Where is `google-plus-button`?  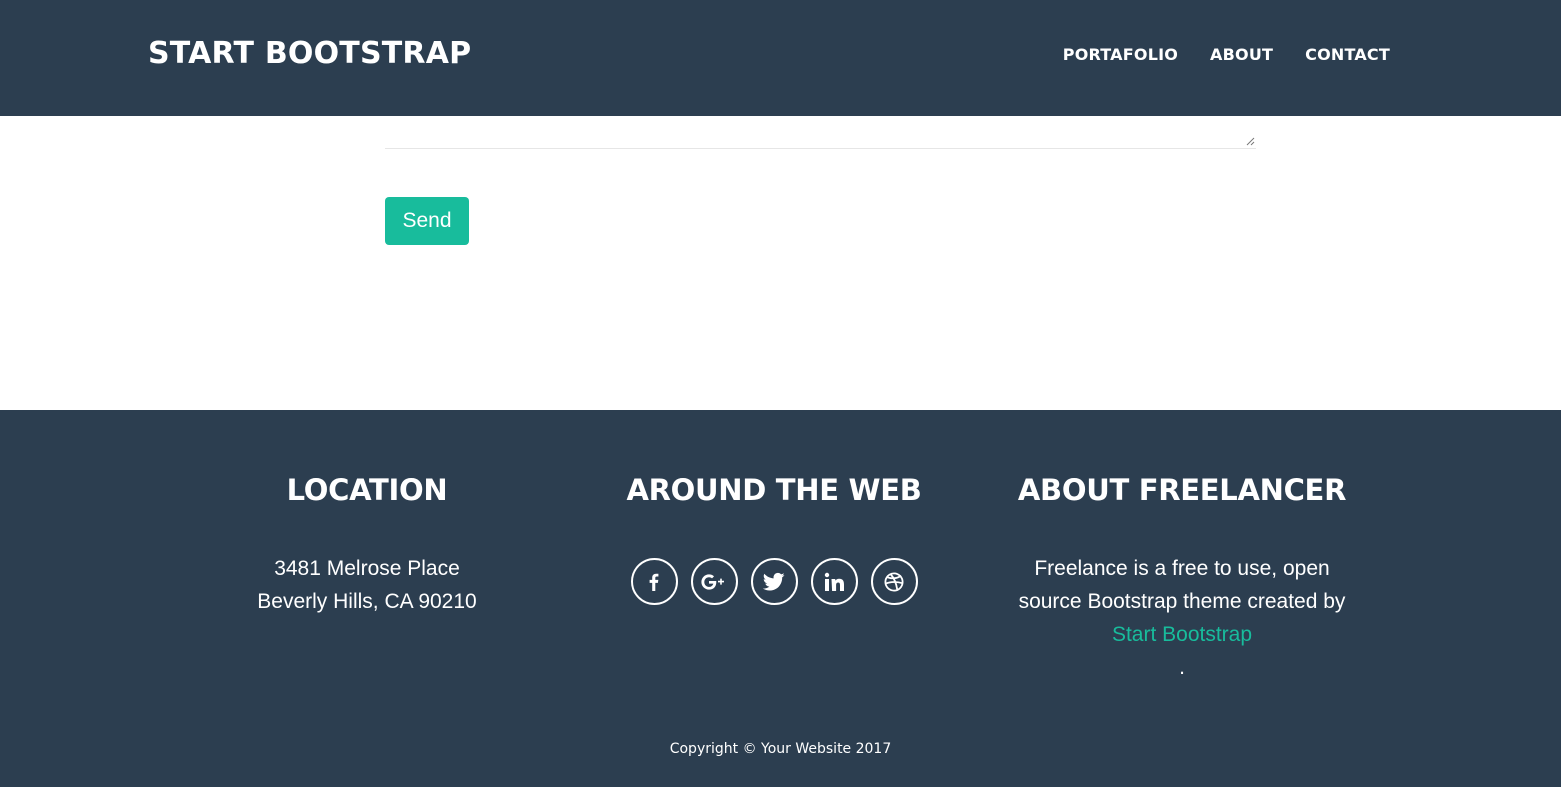
google-plus-button is located at coordinates (714, 581).